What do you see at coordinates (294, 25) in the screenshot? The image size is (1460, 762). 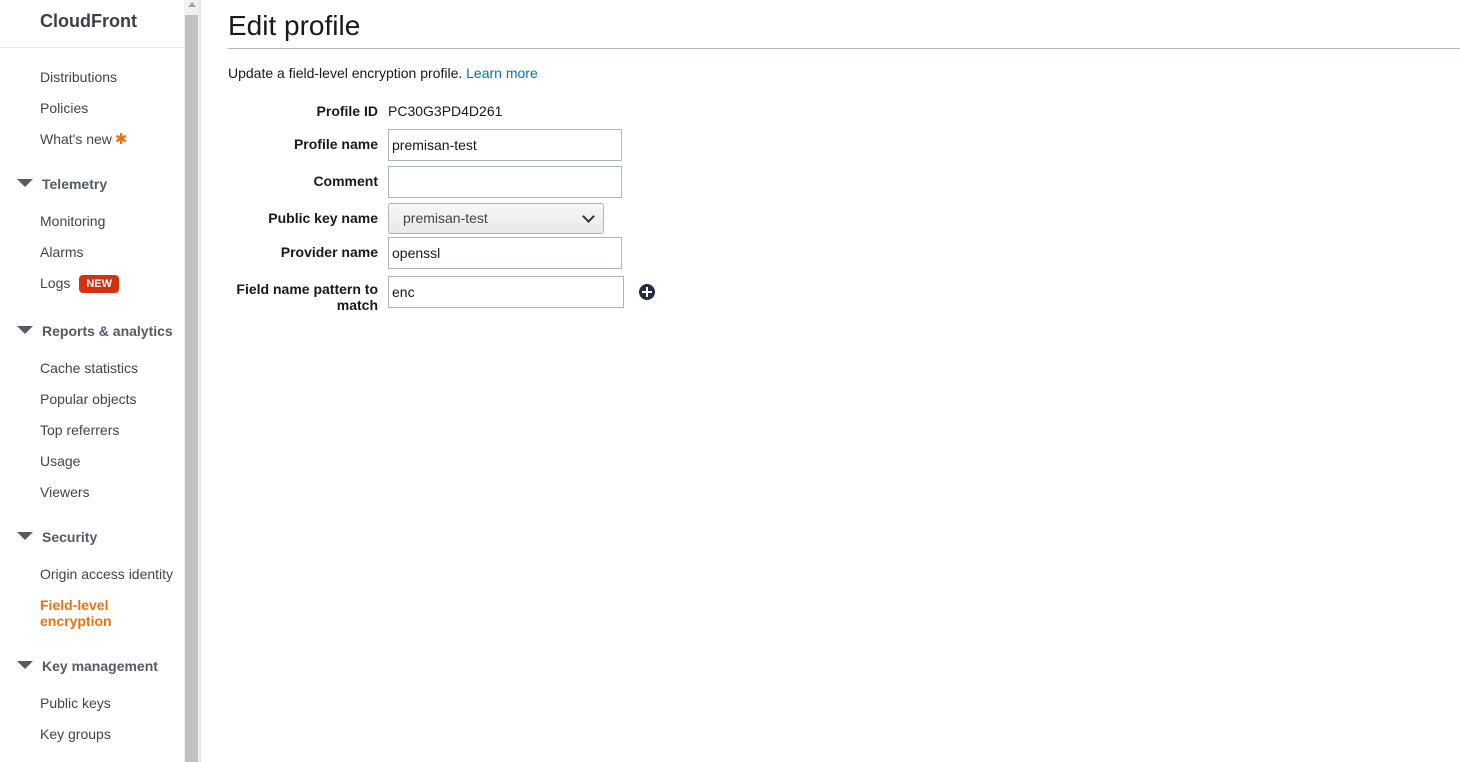 I see `page-title: Edit profile` at bounding box center [294, 25].